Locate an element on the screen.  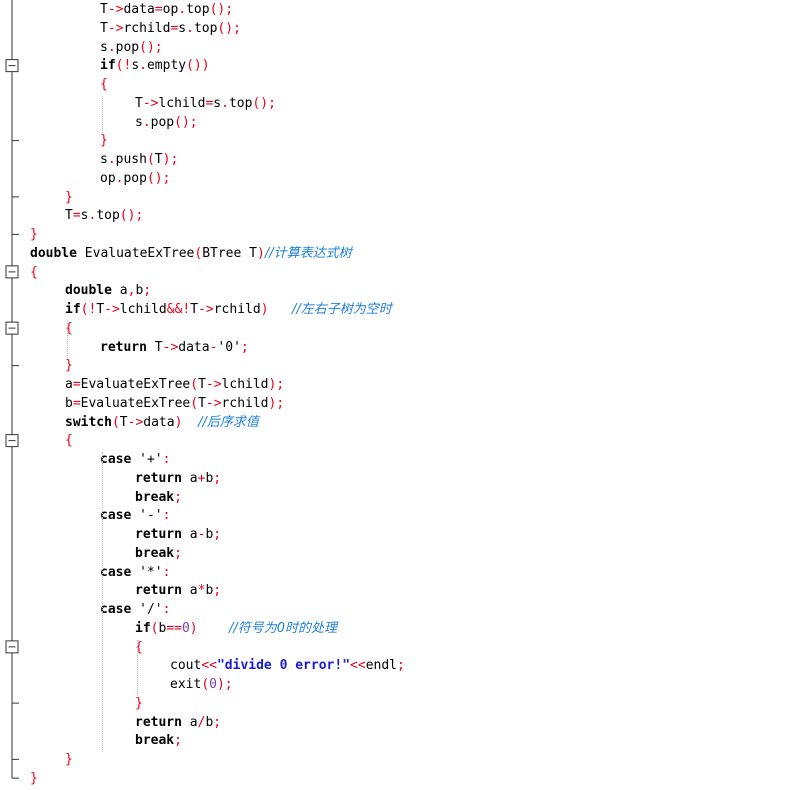
code-token: : is located at coordinates (166, 459).